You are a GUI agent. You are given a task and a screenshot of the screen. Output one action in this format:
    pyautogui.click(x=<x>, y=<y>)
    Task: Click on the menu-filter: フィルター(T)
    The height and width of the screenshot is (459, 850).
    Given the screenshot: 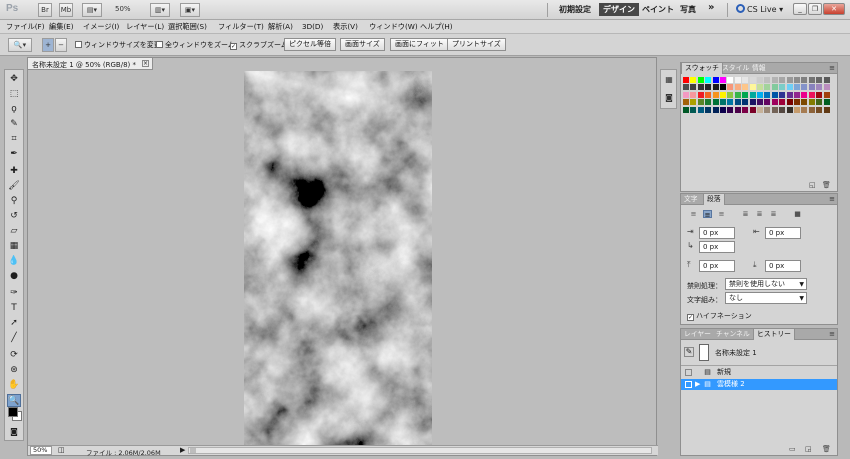 What is the action you would take?
    pyautogui.click(x=241, y=27)
    